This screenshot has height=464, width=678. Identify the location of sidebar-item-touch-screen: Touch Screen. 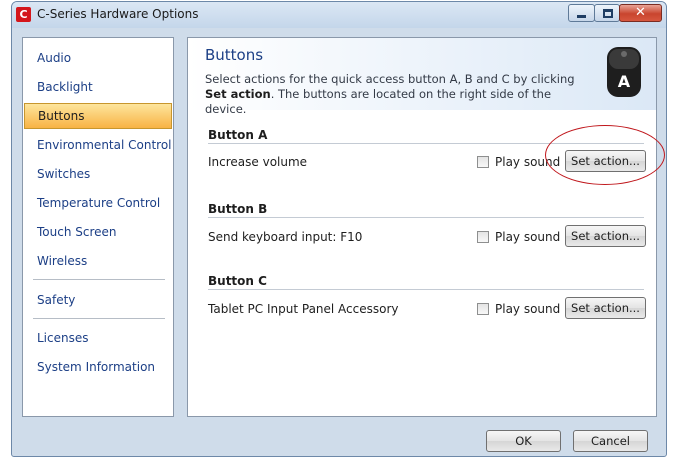
(98, 232).